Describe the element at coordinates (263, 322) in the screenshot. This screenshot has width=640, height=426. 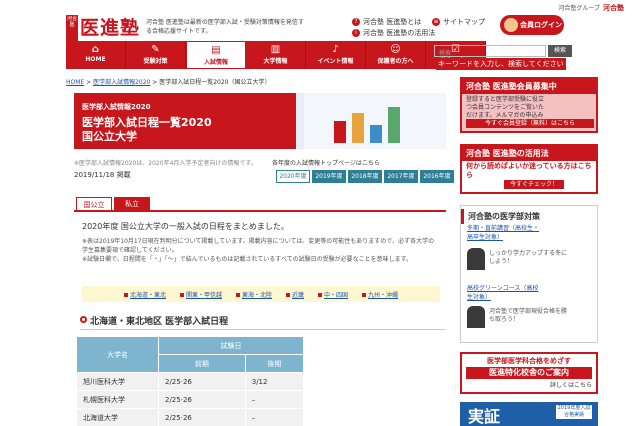
I see `section-title: 北海道・東北地区 医学部入試日程` at that location.